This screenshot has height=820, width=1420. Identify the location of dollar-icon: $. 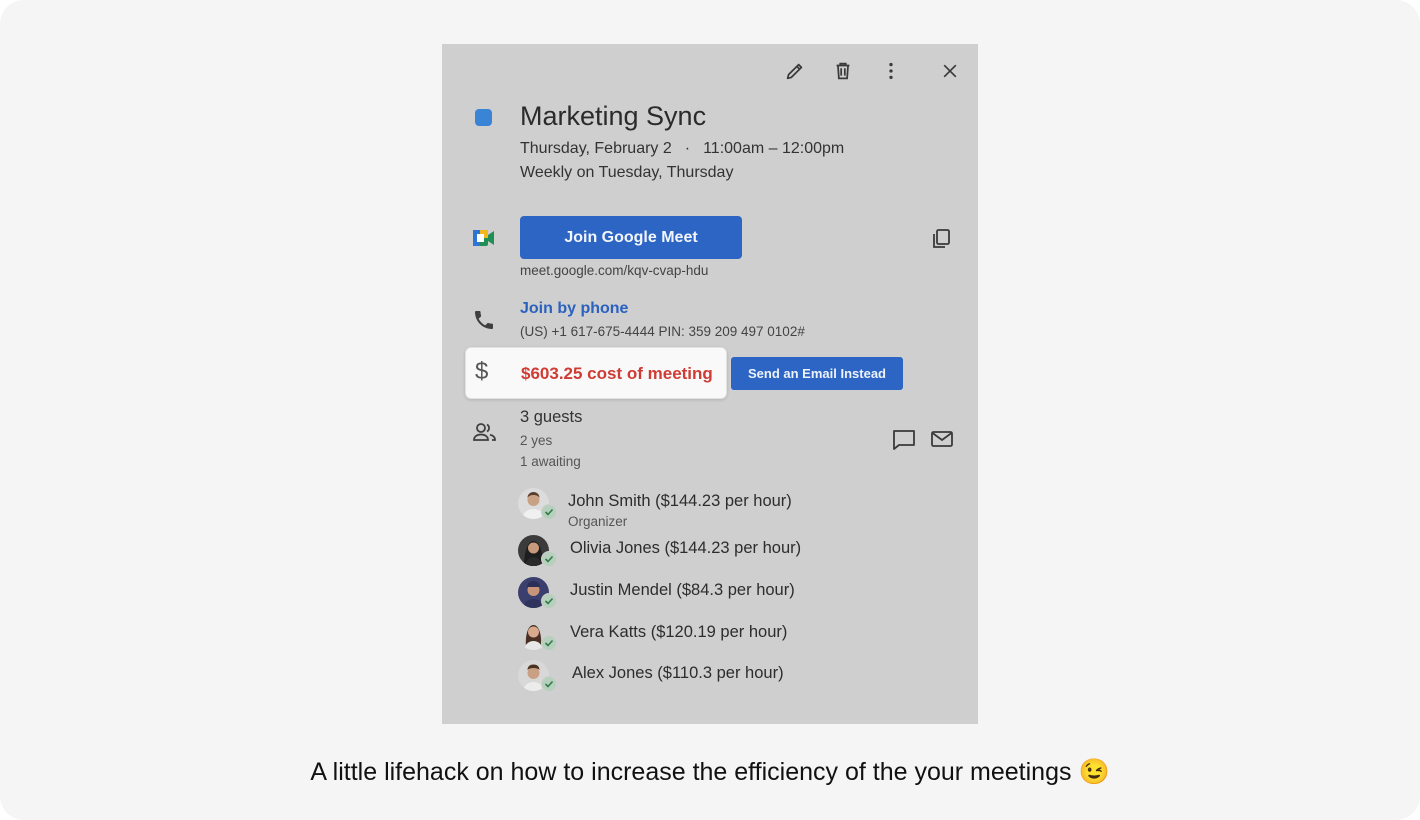
(482, 371).